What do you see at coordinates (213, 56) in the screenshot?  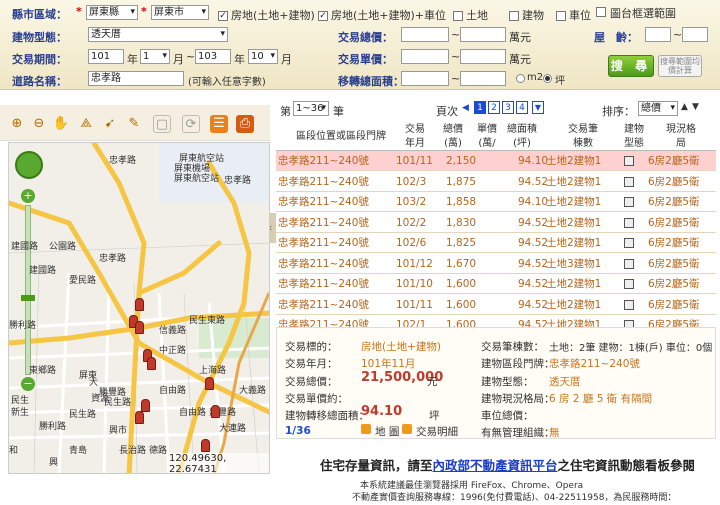 I see `period-to-year: 103` at bounding box center [213, 56].